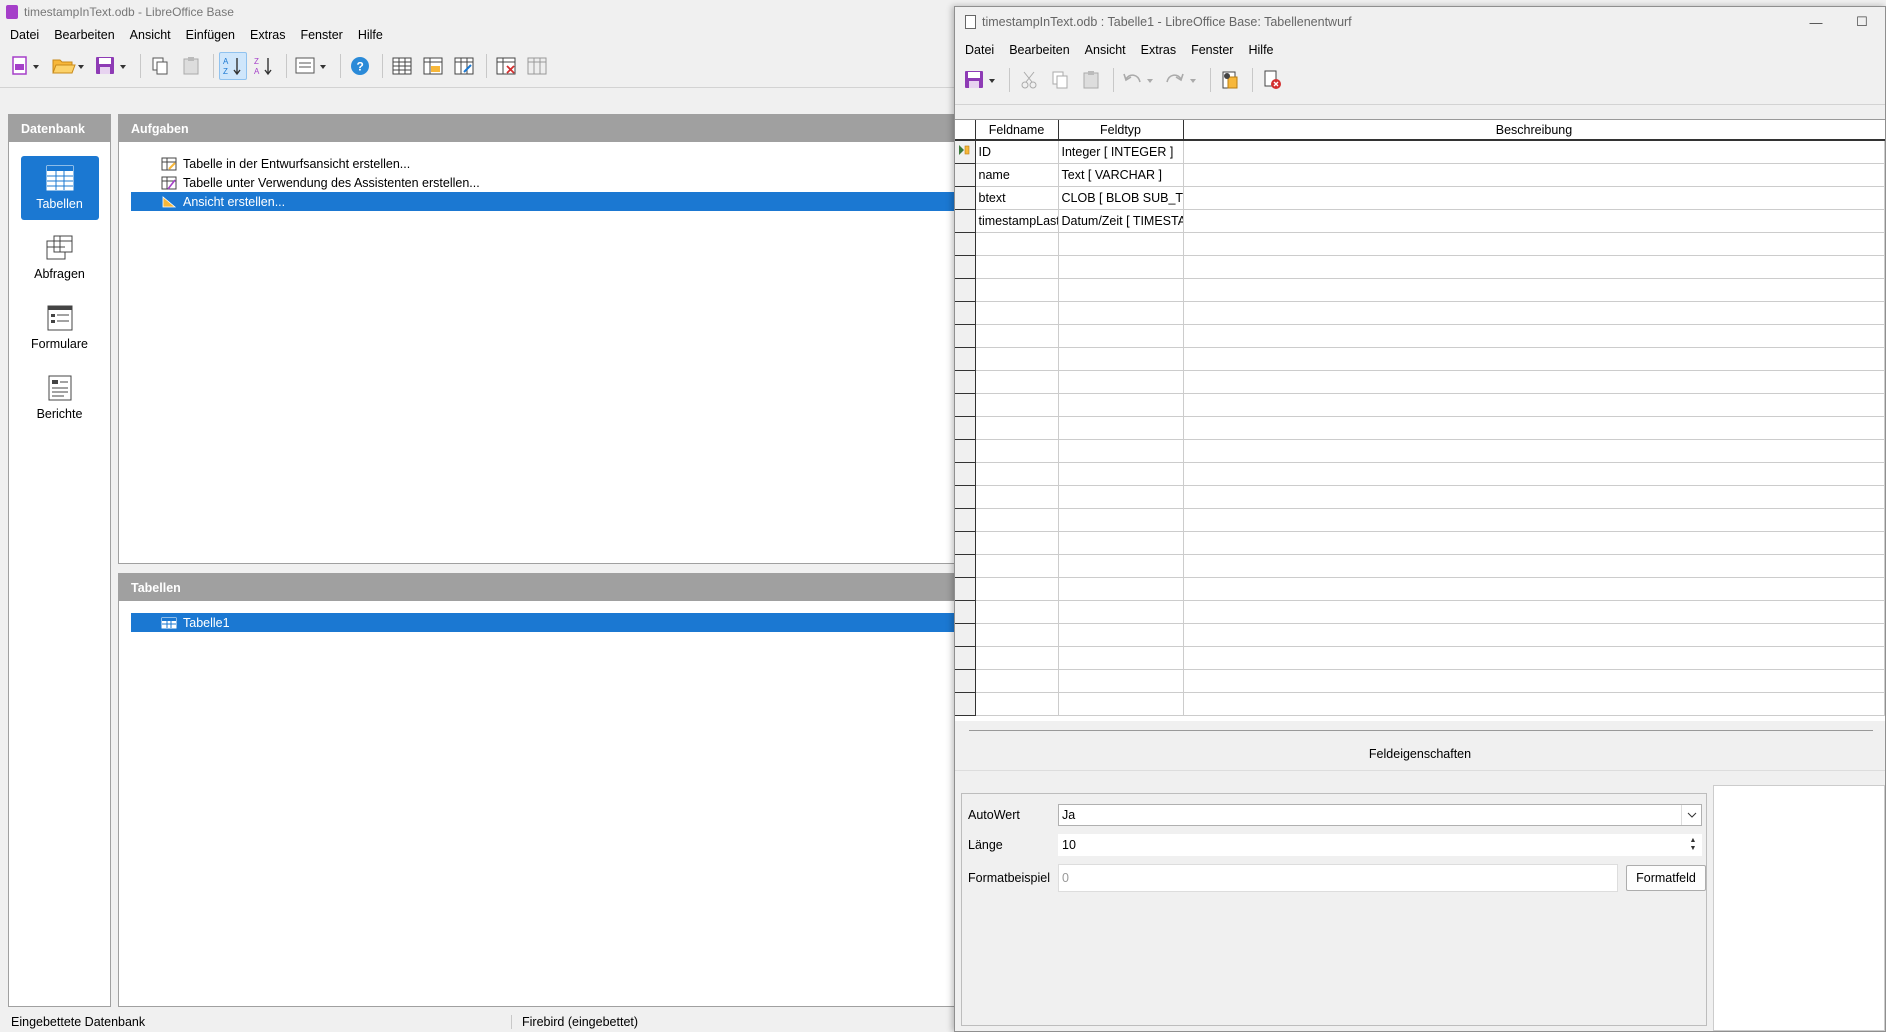 The image size is (1886, 1032). What do you see at coordinates (60, 258) in the screenshot?
I see `nav-queries: Abfragen` at bounding box center [60, 258].